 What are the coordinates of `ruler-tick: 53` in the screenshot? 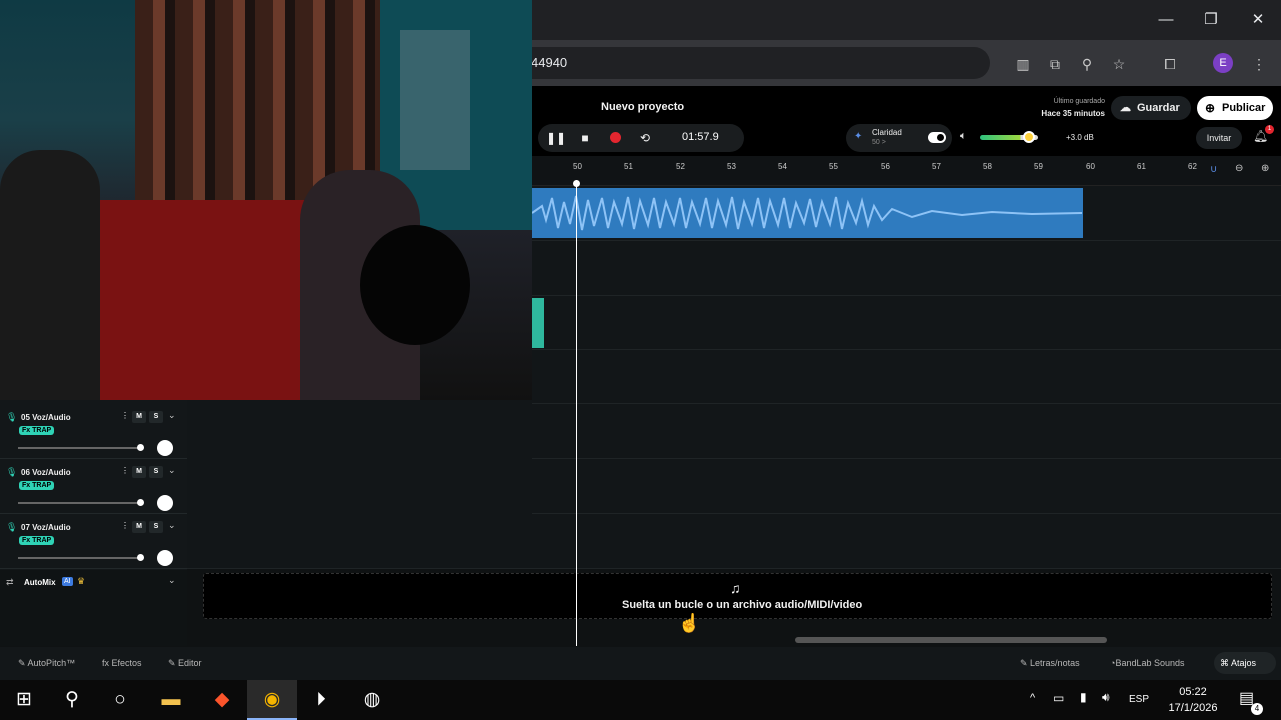 It's located at (731, 166).